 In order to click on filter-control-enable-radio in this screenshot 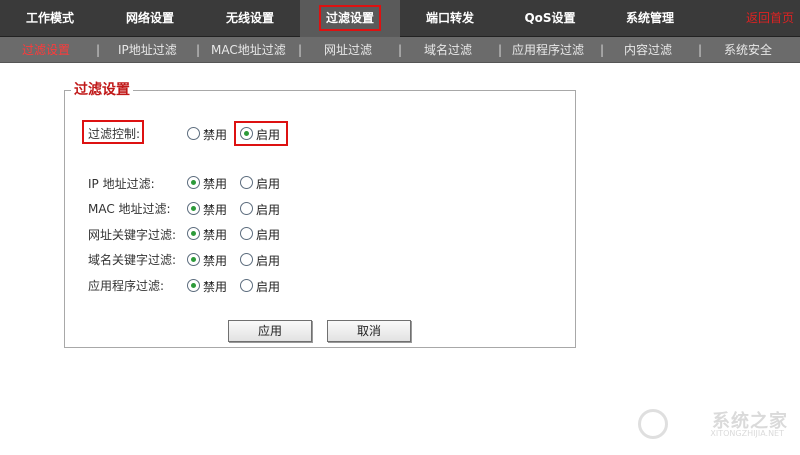, I will do `click(246, 133)`.